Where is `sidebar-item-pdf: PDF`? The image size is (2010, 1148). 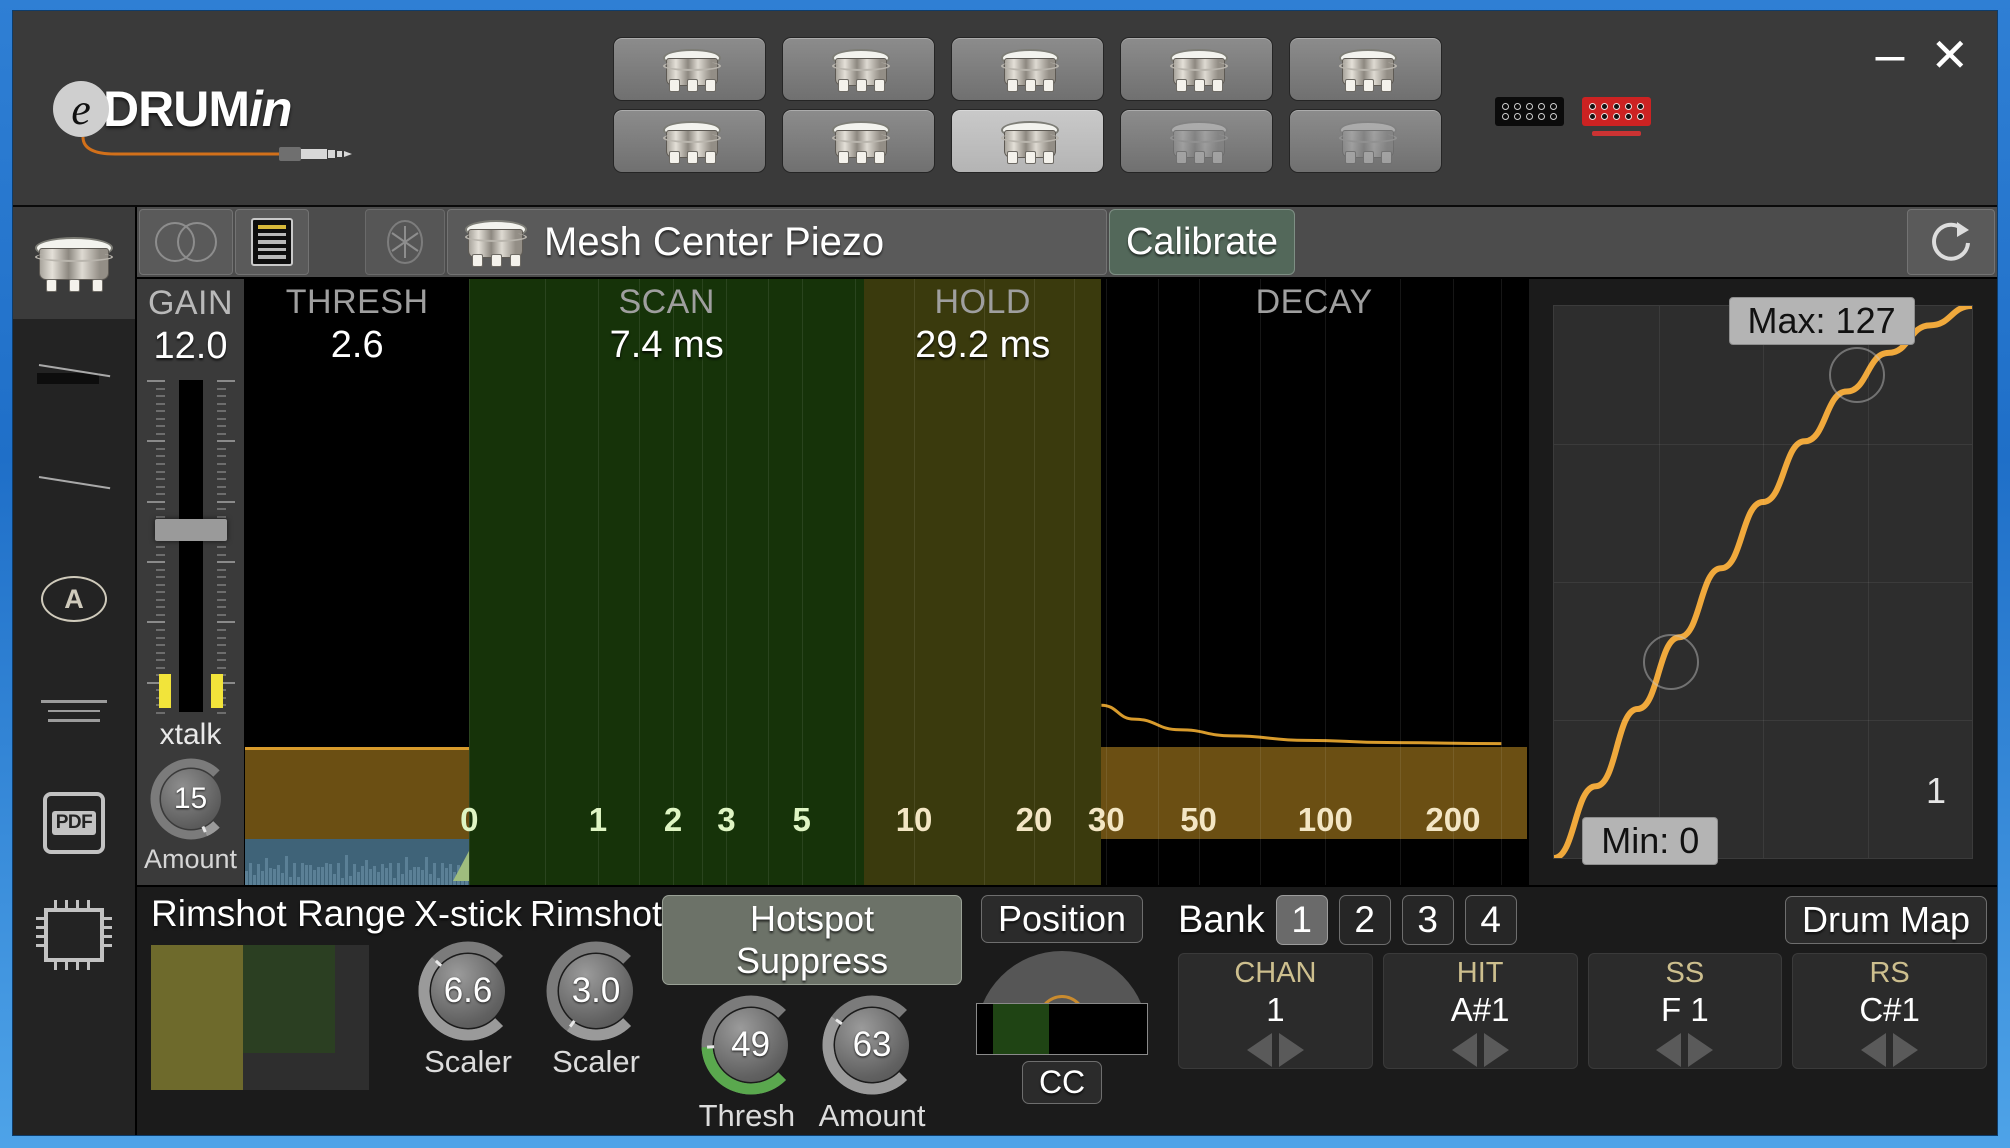 sidebar-item-pdf: PDF is located at coordinates (74, 823).